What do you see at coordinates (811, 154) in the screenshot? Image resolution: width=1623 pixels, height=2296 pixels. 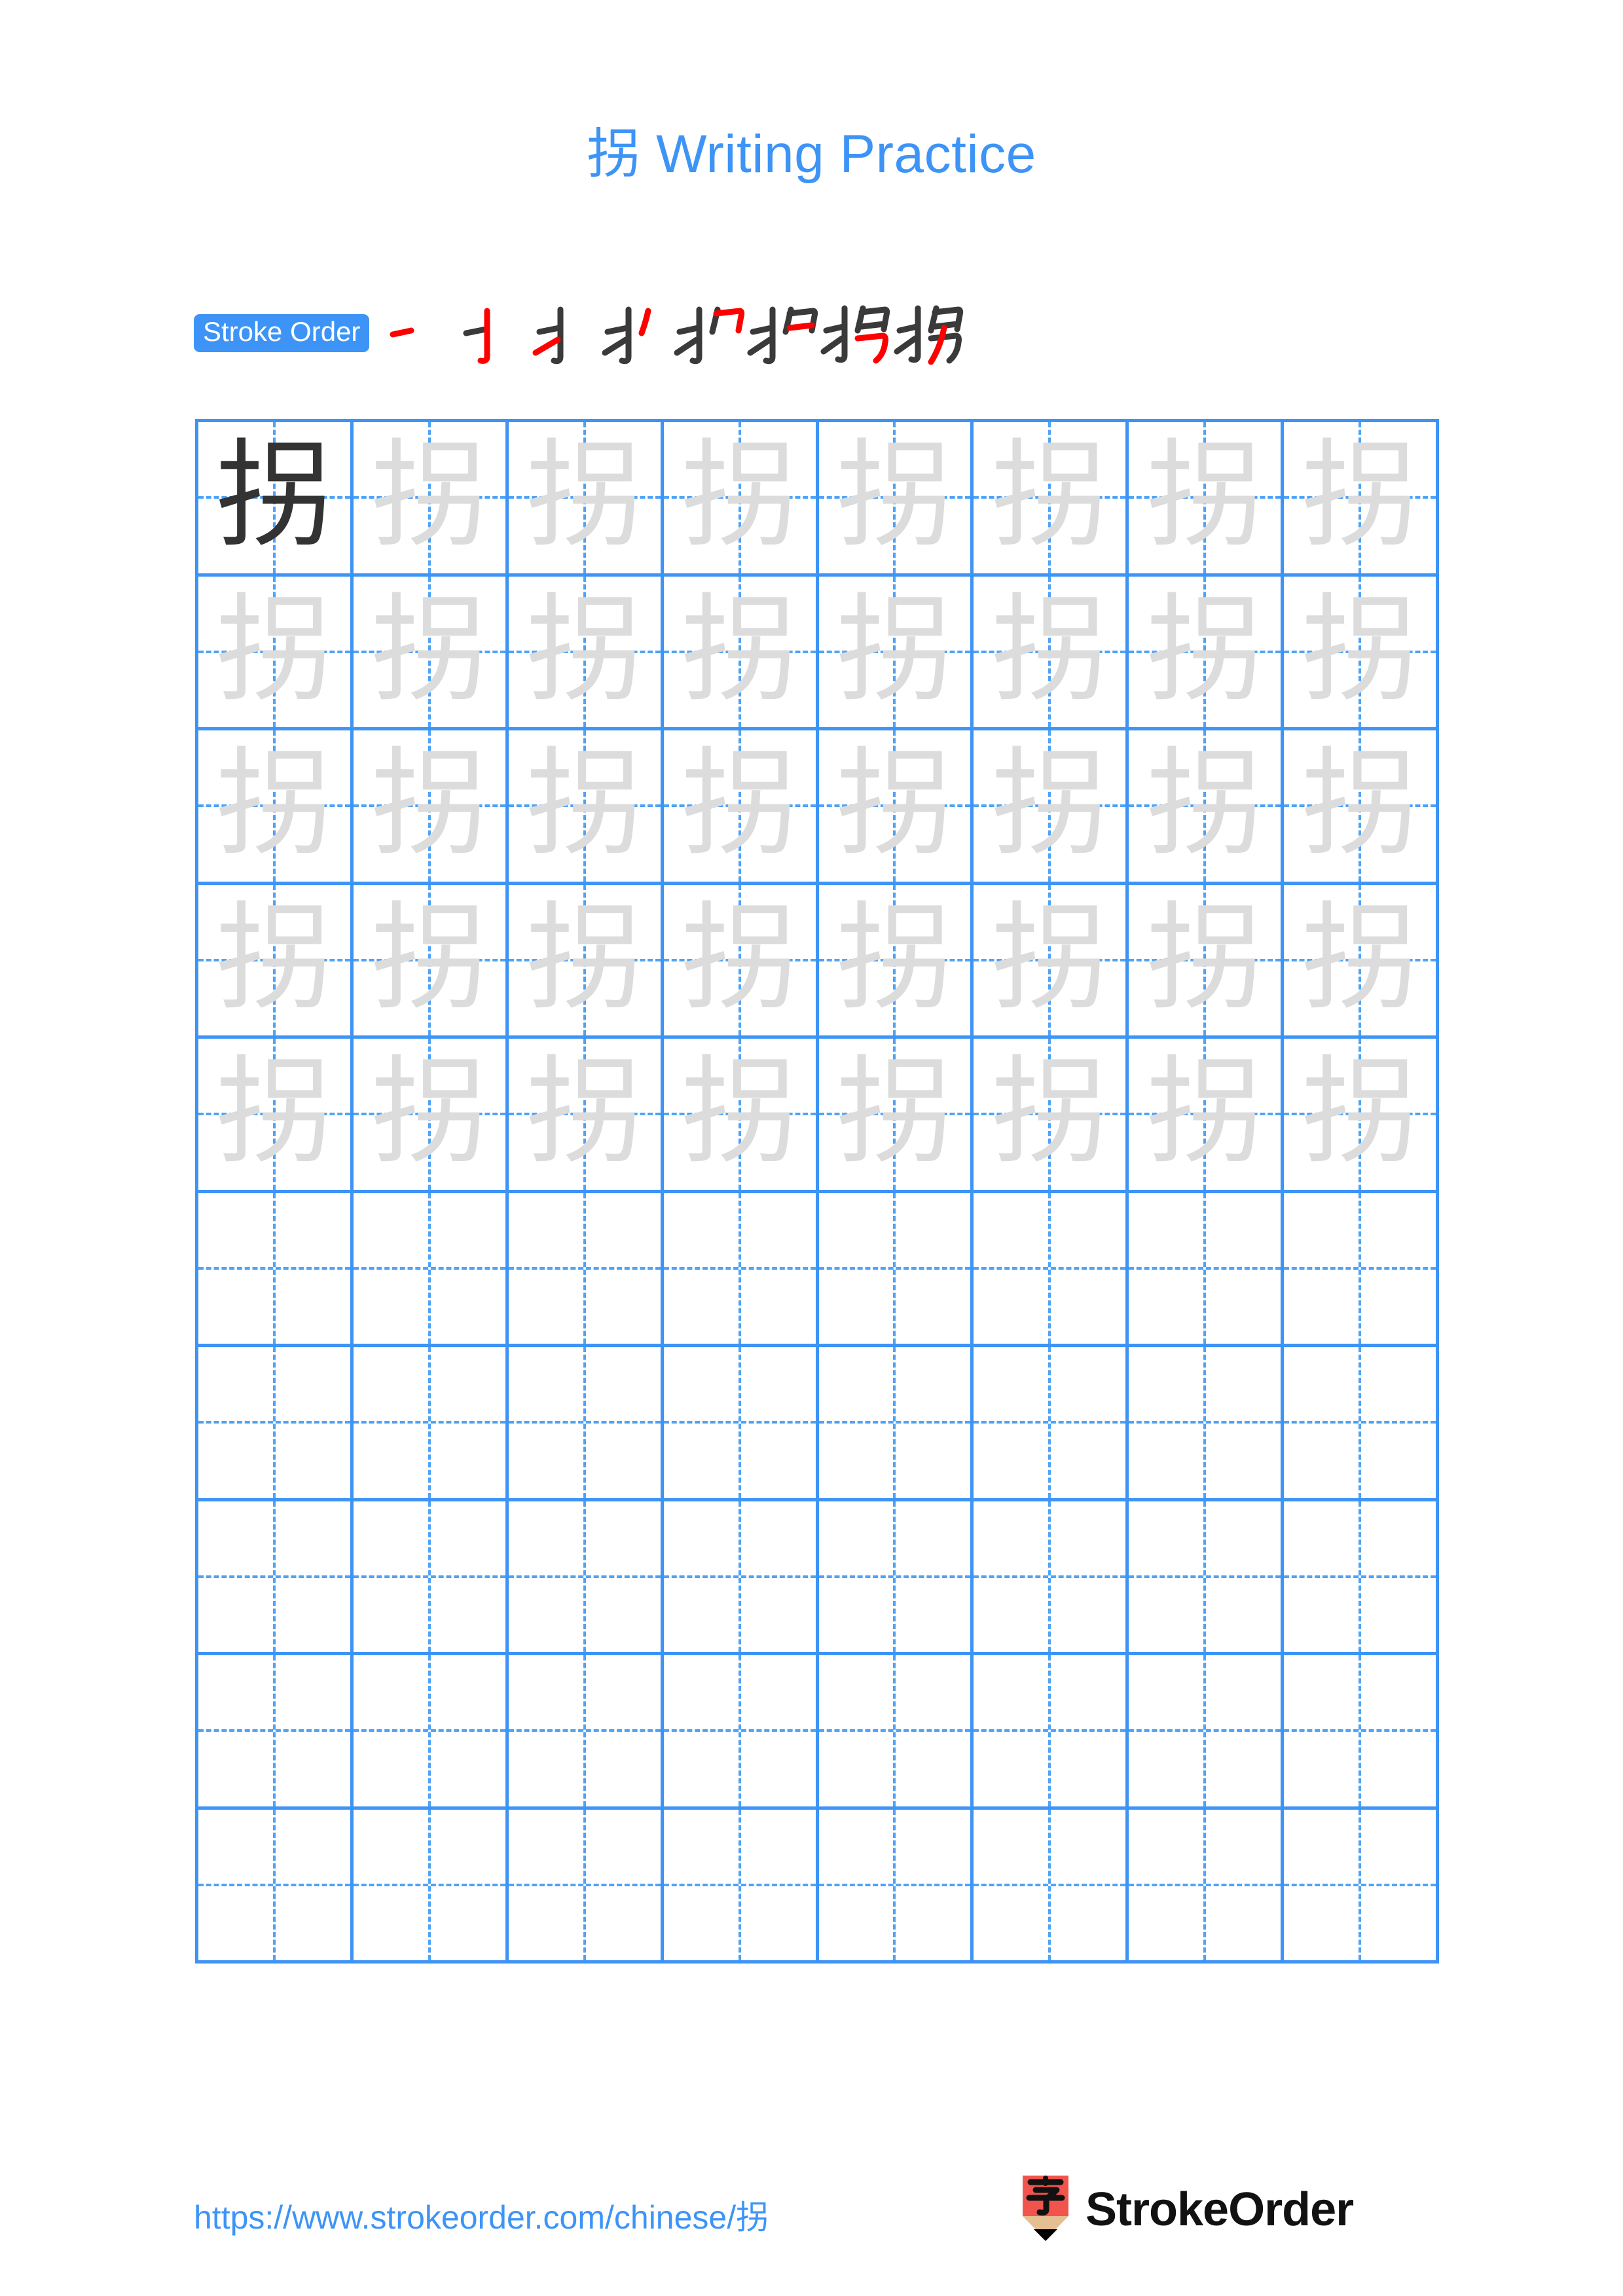 I see `page-title: 拐 Writing Practice` at bounding box center [811, 154].